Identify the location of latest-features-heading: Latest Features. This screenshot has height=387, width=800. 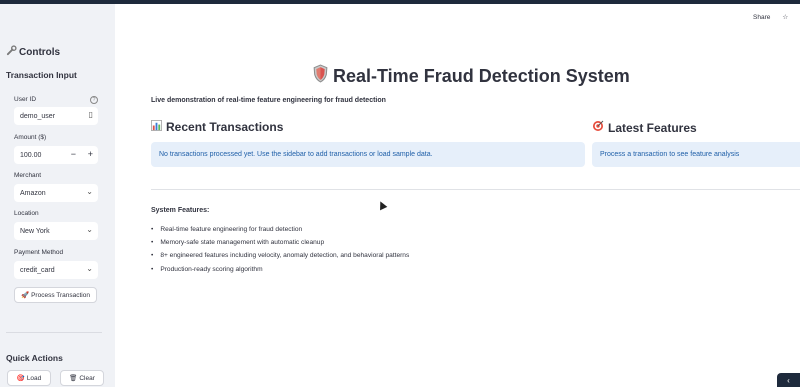
(644, 127).